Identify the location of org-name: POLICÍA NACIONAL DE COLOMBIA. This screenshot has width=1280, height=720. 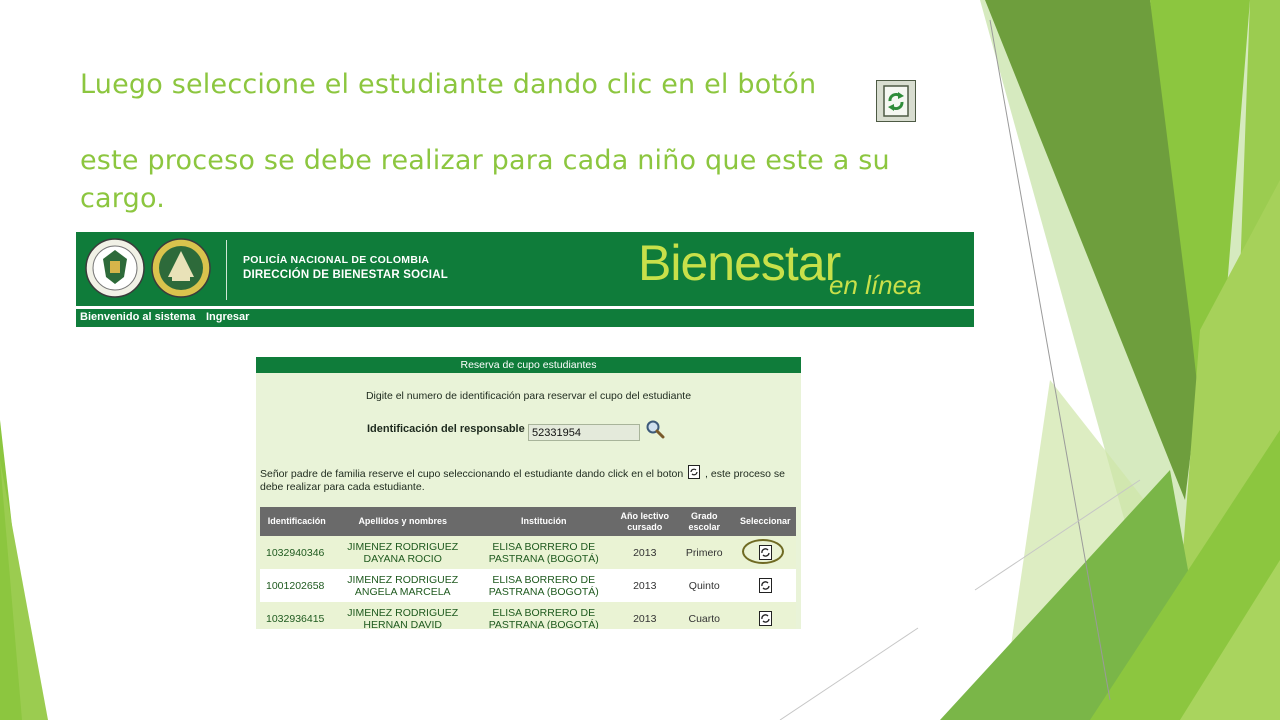
(336, 260).